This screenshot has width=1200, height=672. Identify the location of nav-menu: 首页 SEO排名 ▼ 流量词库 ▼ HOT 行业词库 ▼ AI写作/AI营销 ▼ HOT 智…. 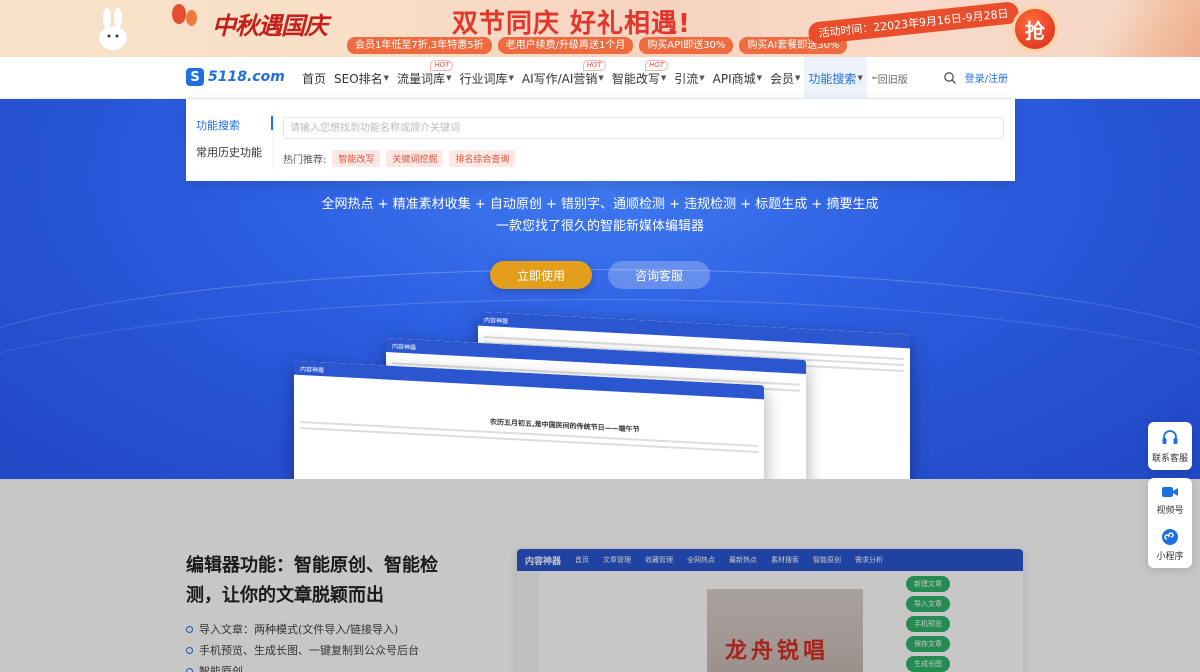
(605, 78).